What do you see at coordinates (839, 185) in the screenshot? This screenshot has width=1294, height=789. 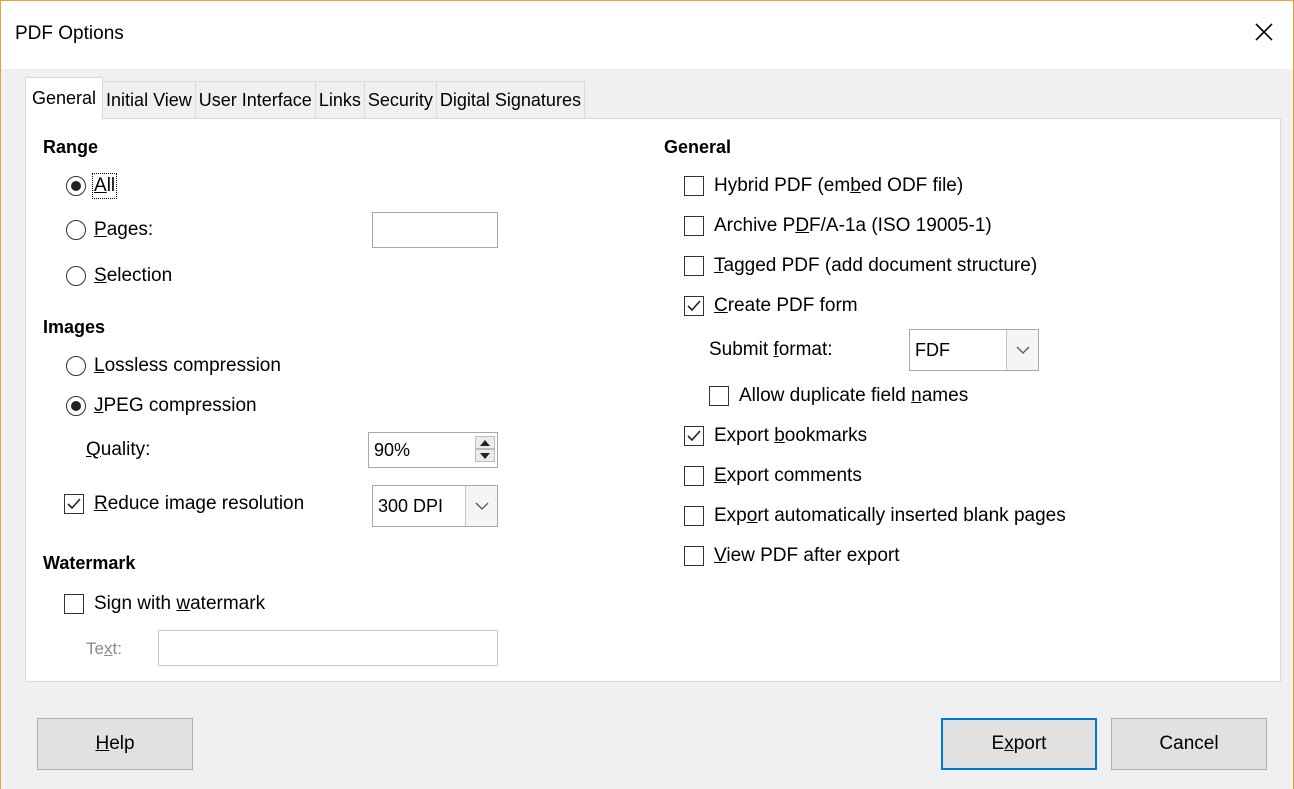 I see `hybrid-pdf-label: Hybrid PDF (embed ODF file)` at bounding box center [839, 185].